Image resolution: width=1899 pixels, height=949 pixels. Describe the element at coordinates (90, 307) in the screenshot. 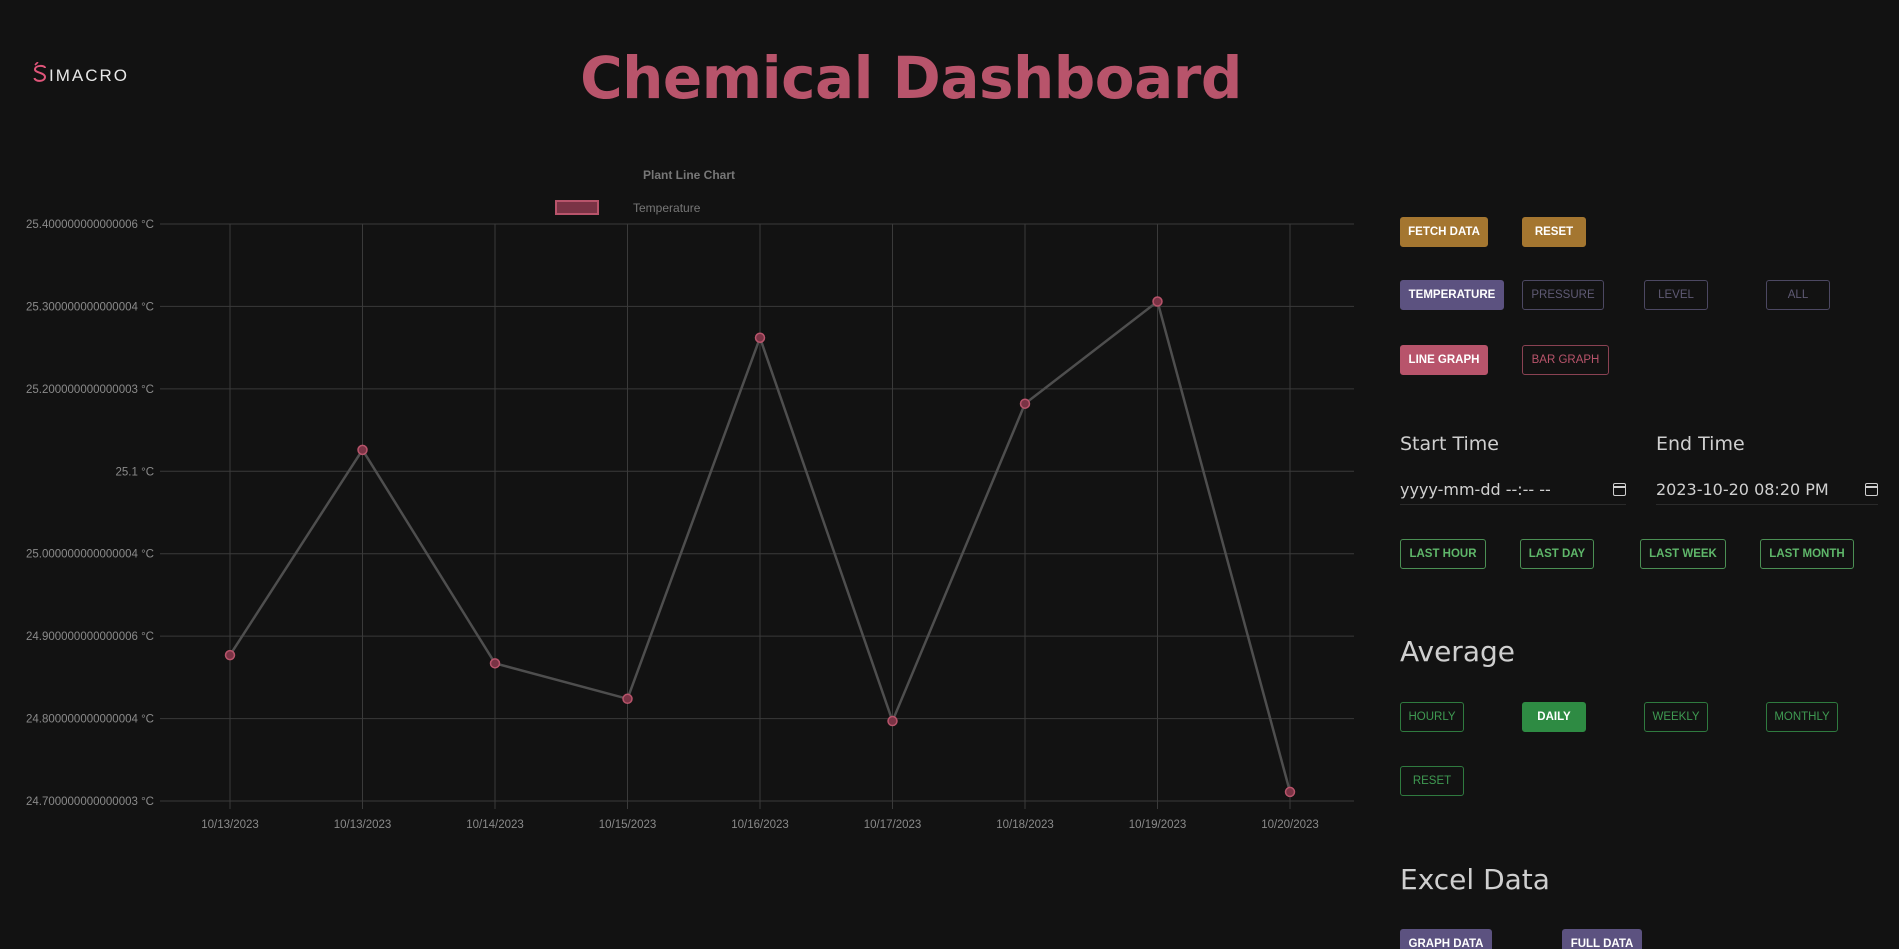

I see `y-tick-label: 25.300000000000004 °C` at that location.